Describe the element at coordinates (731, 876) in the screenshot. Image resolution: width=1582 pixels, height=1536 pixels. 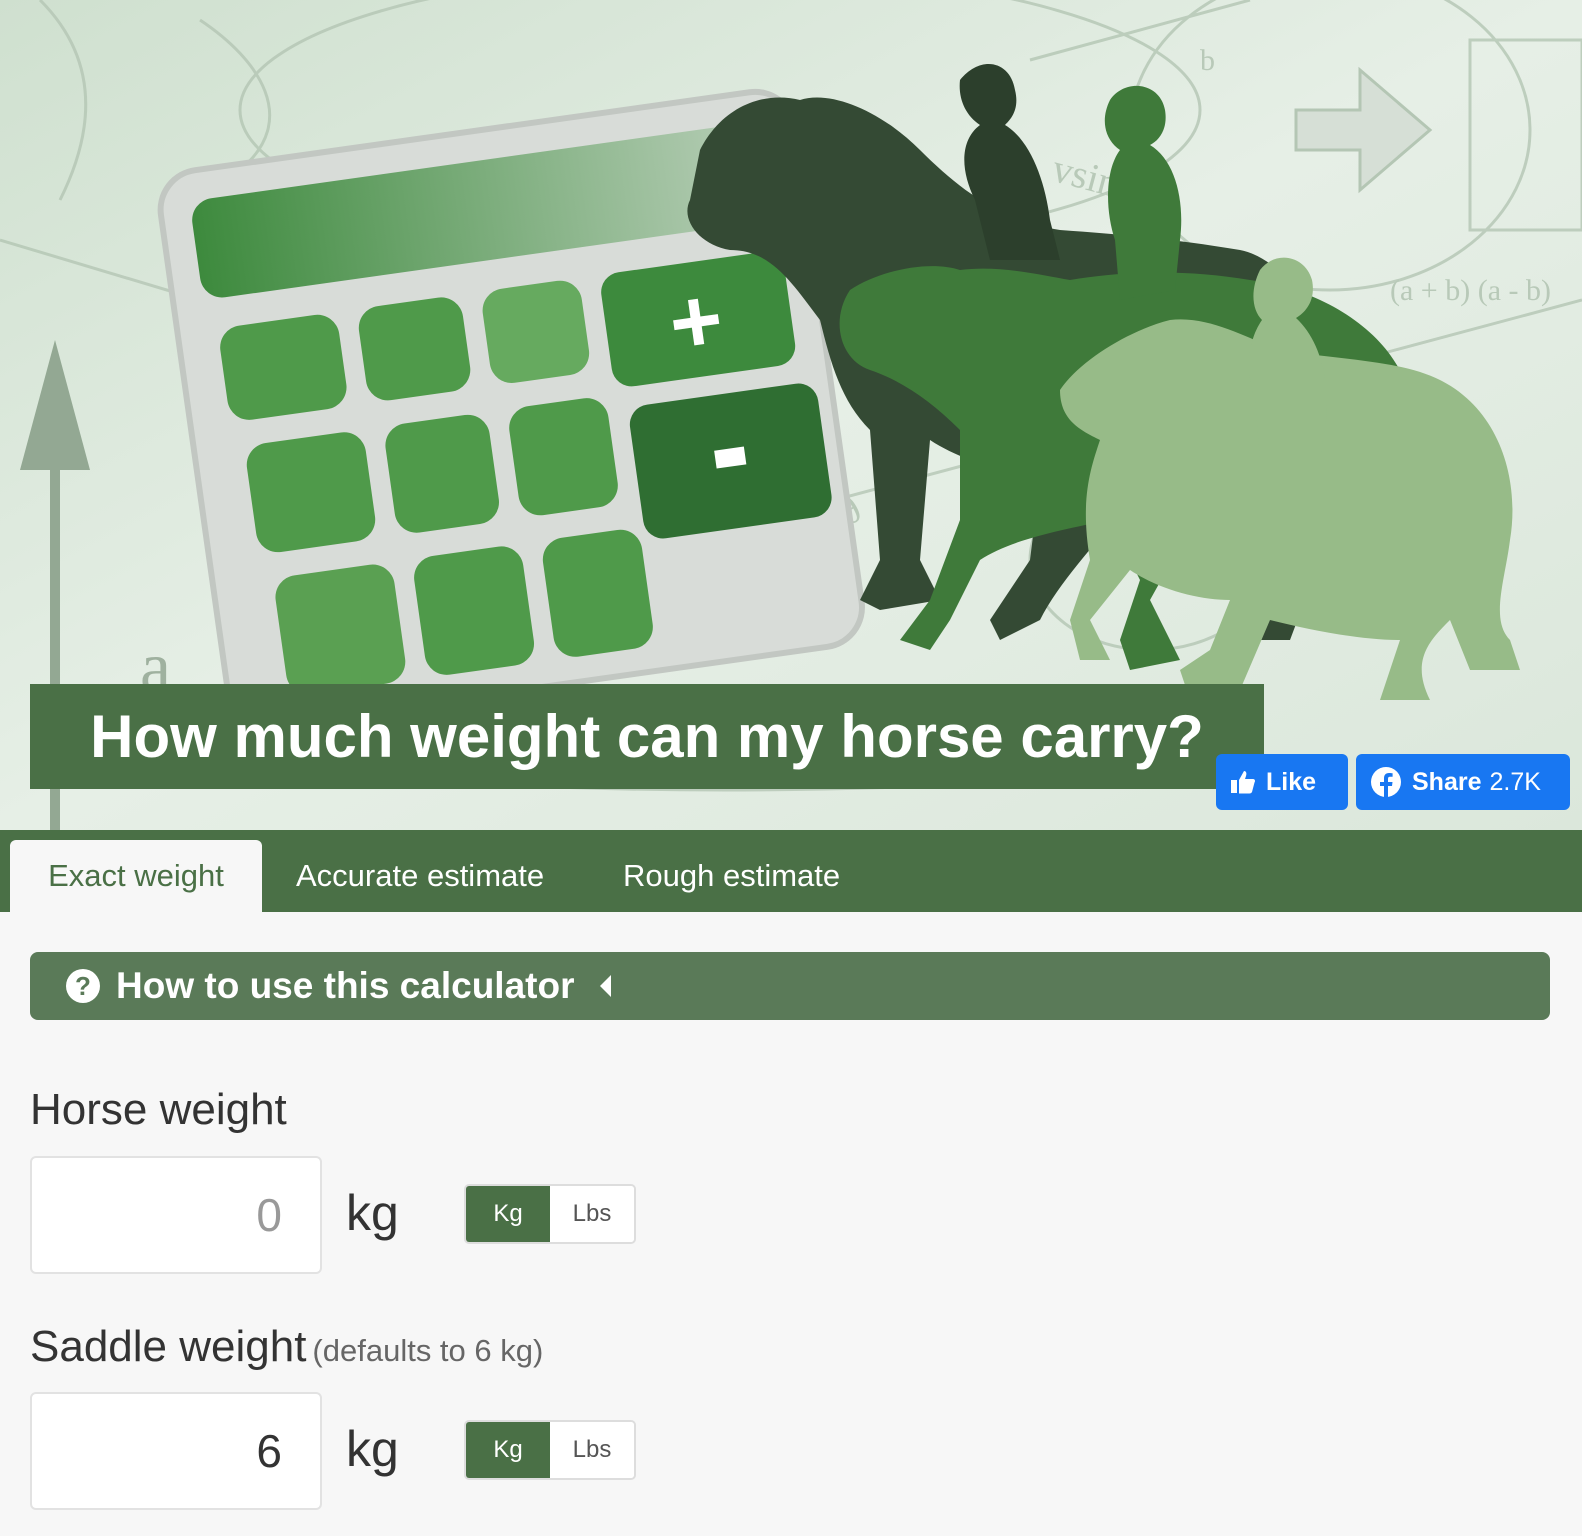
I see `tab-rough-estimate: Rough estimate` at that location.